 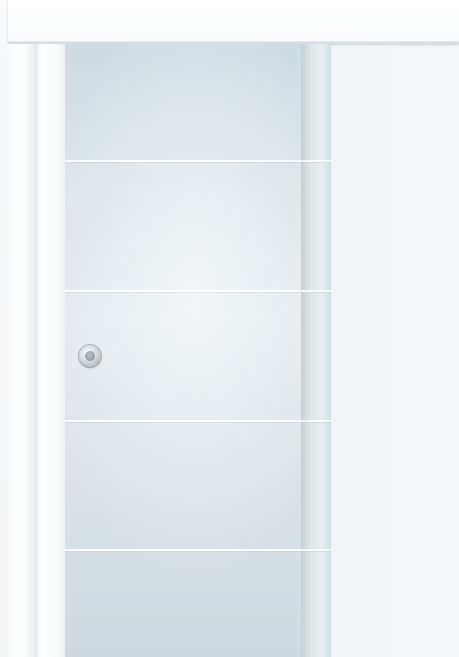 I want to click on glass-panel-edge, so click(x=316, y=350).